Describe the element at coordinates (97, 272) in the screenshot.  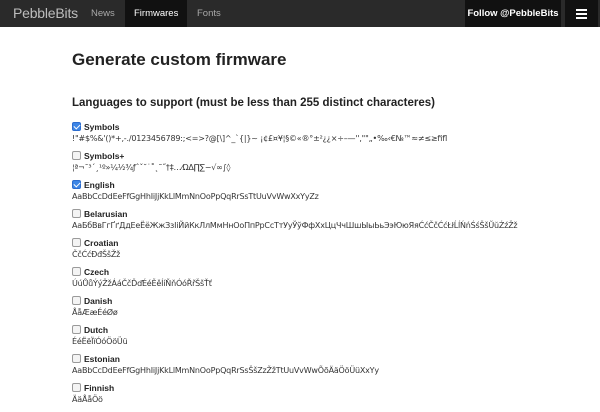
I see `language-name: Czech` at that location.